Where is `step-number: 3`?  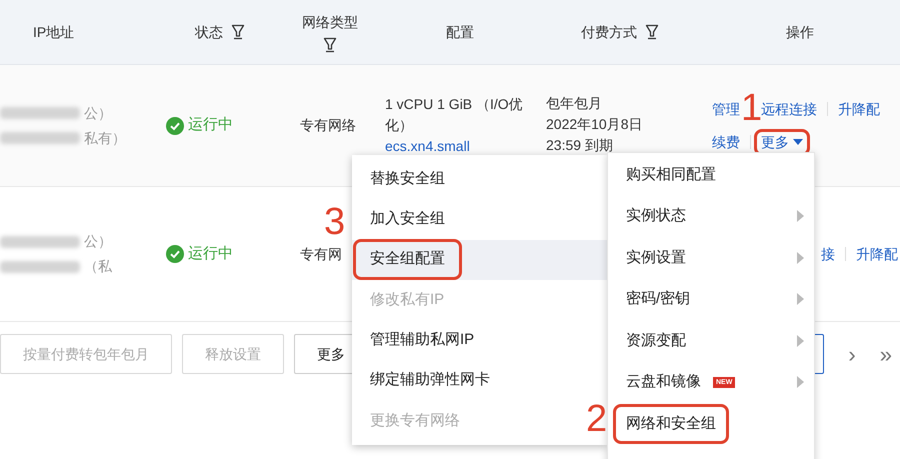
step-number: 3 is located at coordinates (335, 222).